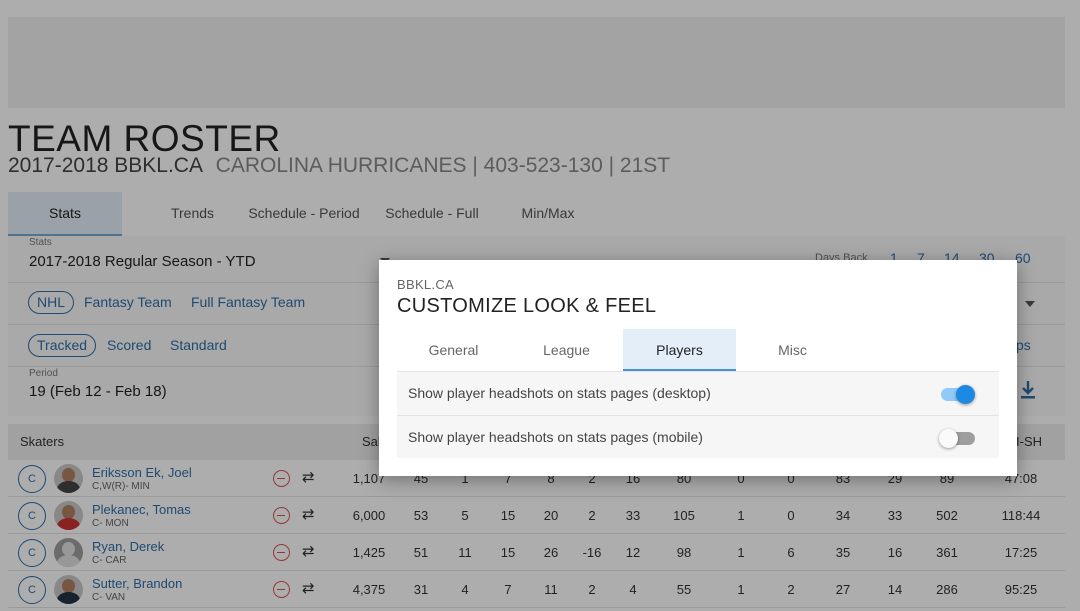 The width and height of the screenshot is (1080, 611). Describe the element at coordinates (527, 306) in the screenshot. I see `dialog-title: CUSTOMIZE LOOK & FEEL` at that location.